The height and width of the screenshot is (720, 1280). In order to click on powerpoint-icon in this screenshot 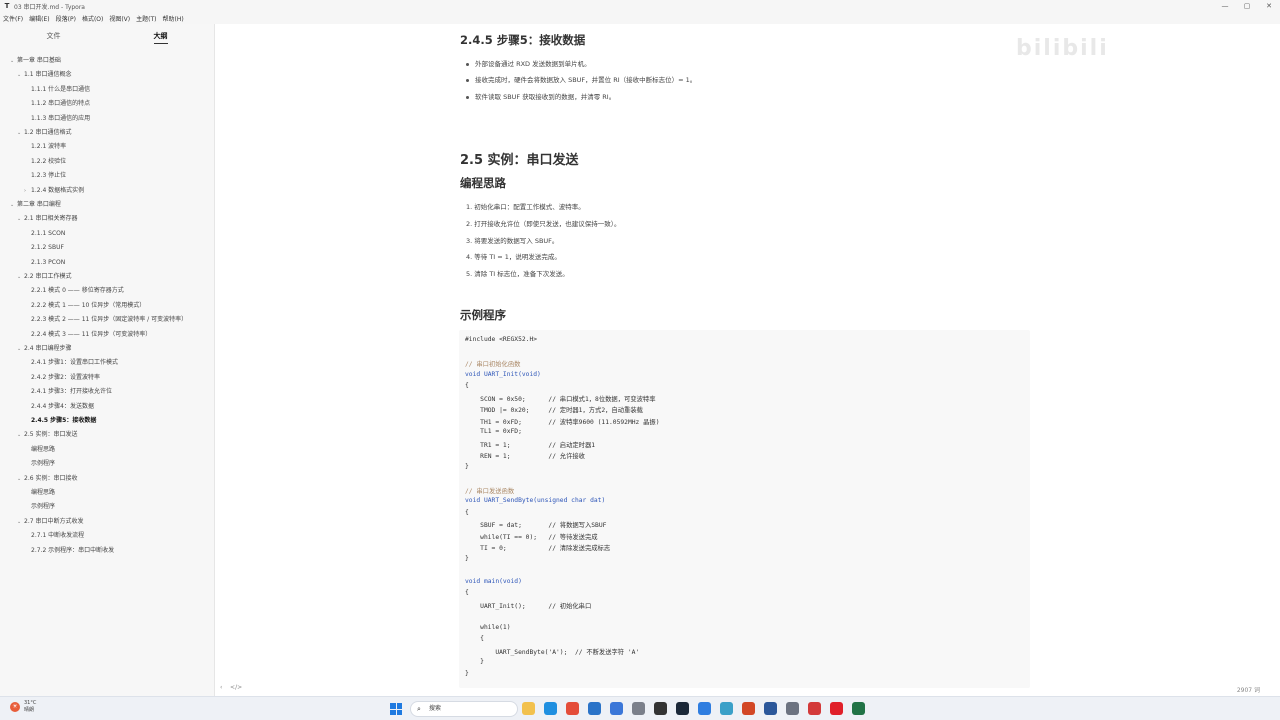, I will do `click(748, 708)`.